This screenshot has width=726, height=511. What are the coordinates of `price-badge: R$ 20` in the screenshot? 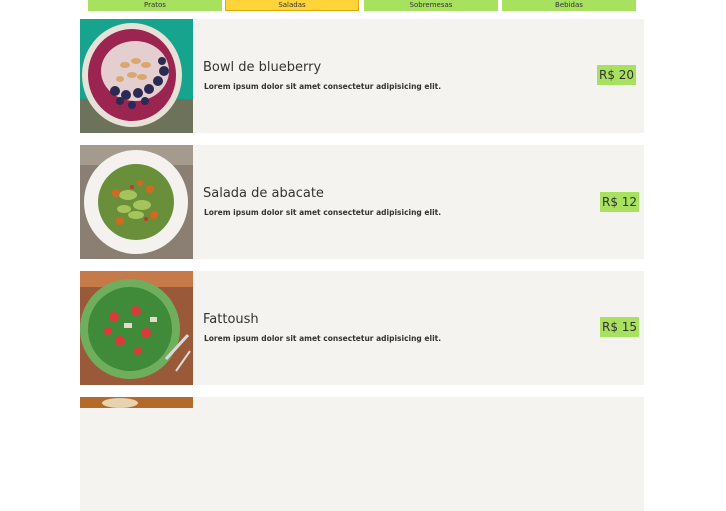 It's located at (617, 75).